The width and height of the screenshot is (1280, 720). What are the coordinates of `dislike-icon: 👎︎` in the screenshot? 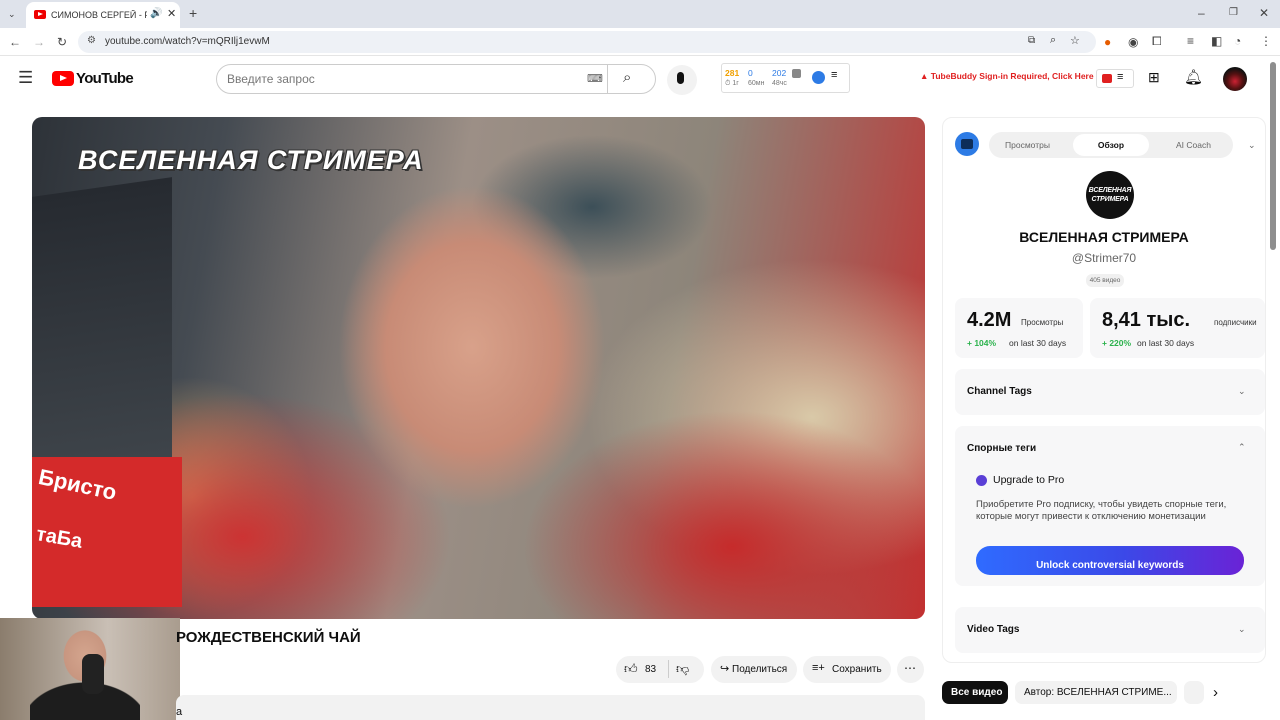 It's located at (682, 669).